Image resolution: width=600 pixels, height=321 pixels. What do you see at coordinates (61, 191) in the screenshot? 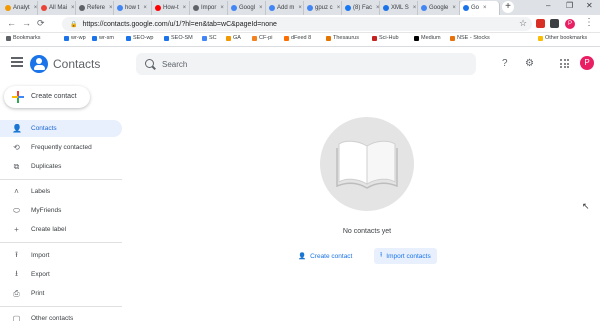
I see `labels-section-header: ˄ Labels` at bounding box center [61, 191].